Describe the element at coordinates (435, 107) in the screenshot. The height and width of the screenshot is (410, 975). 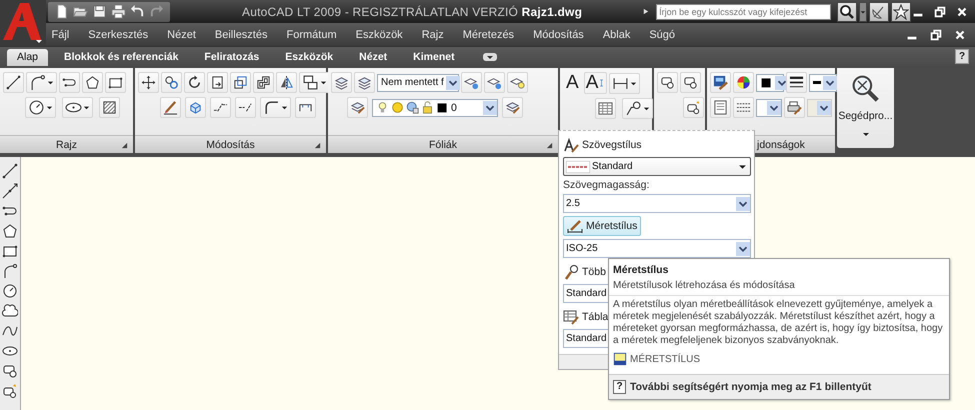
I see `layer-dropdown: 0` at that location.